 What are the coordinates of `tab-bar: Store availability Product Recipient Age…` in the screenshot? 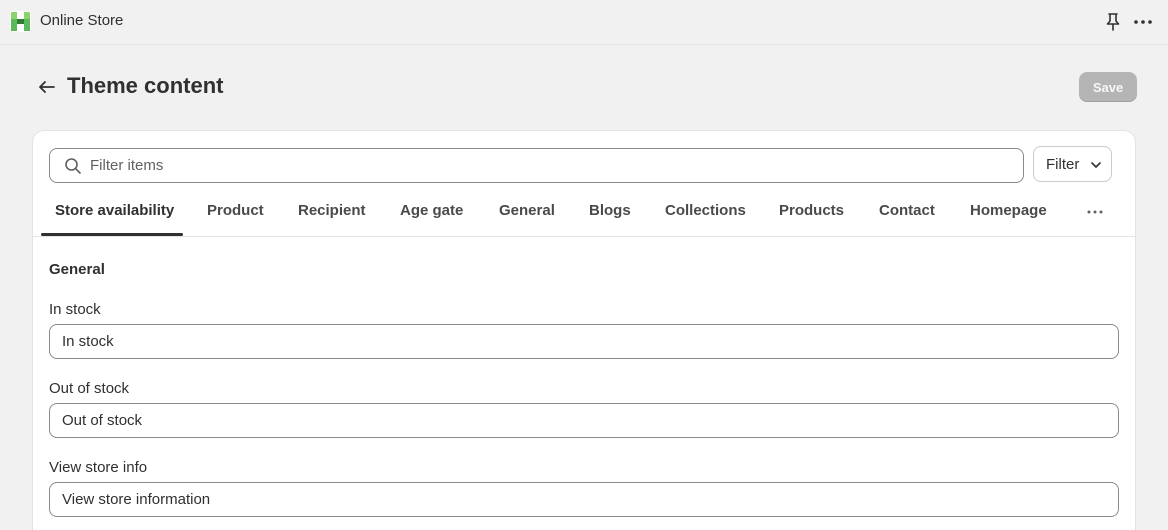 It's located at (584, 213).